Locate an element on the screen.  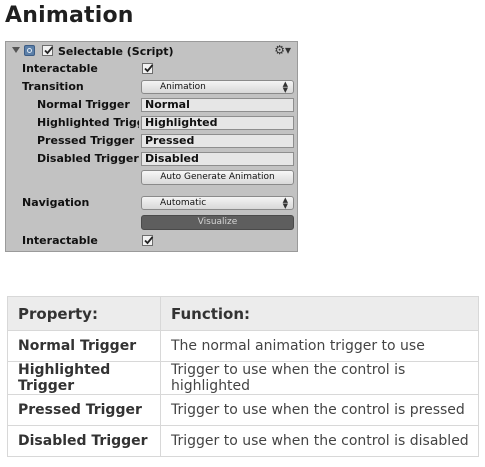
component-header: Selectable (Script) ⚙▾ is located at coordinates (151, 51).